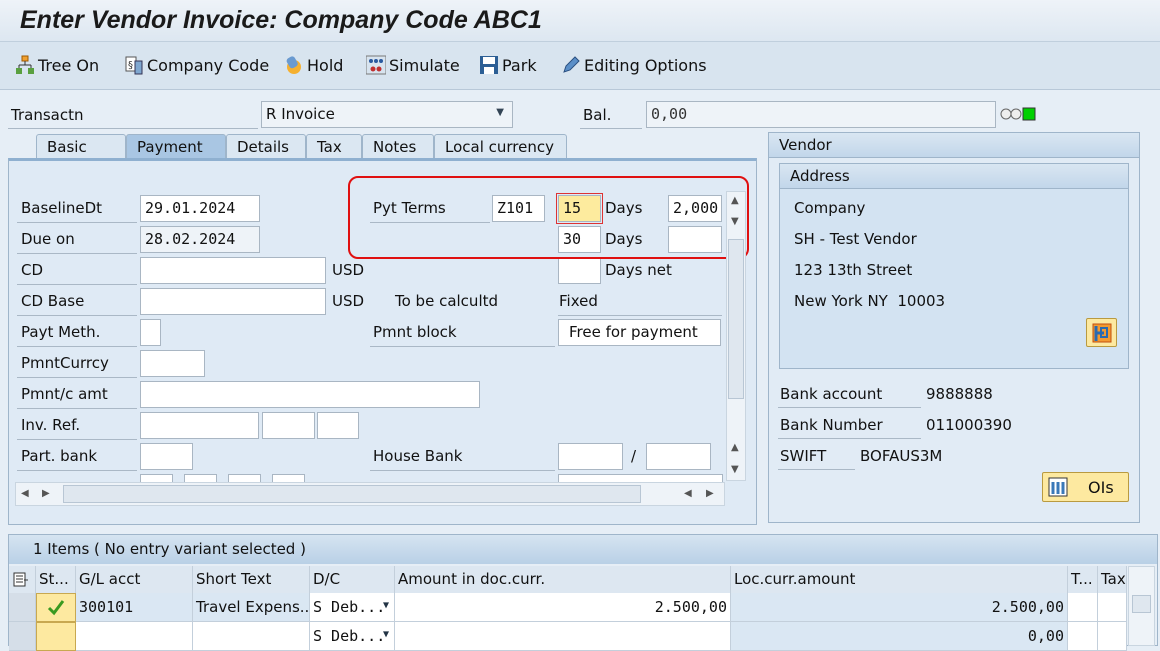 The image size is (1160, 651). Describe the element at coordinates (288, 425) in the screenshot. I see `invoice-reference-year-field` at that location.